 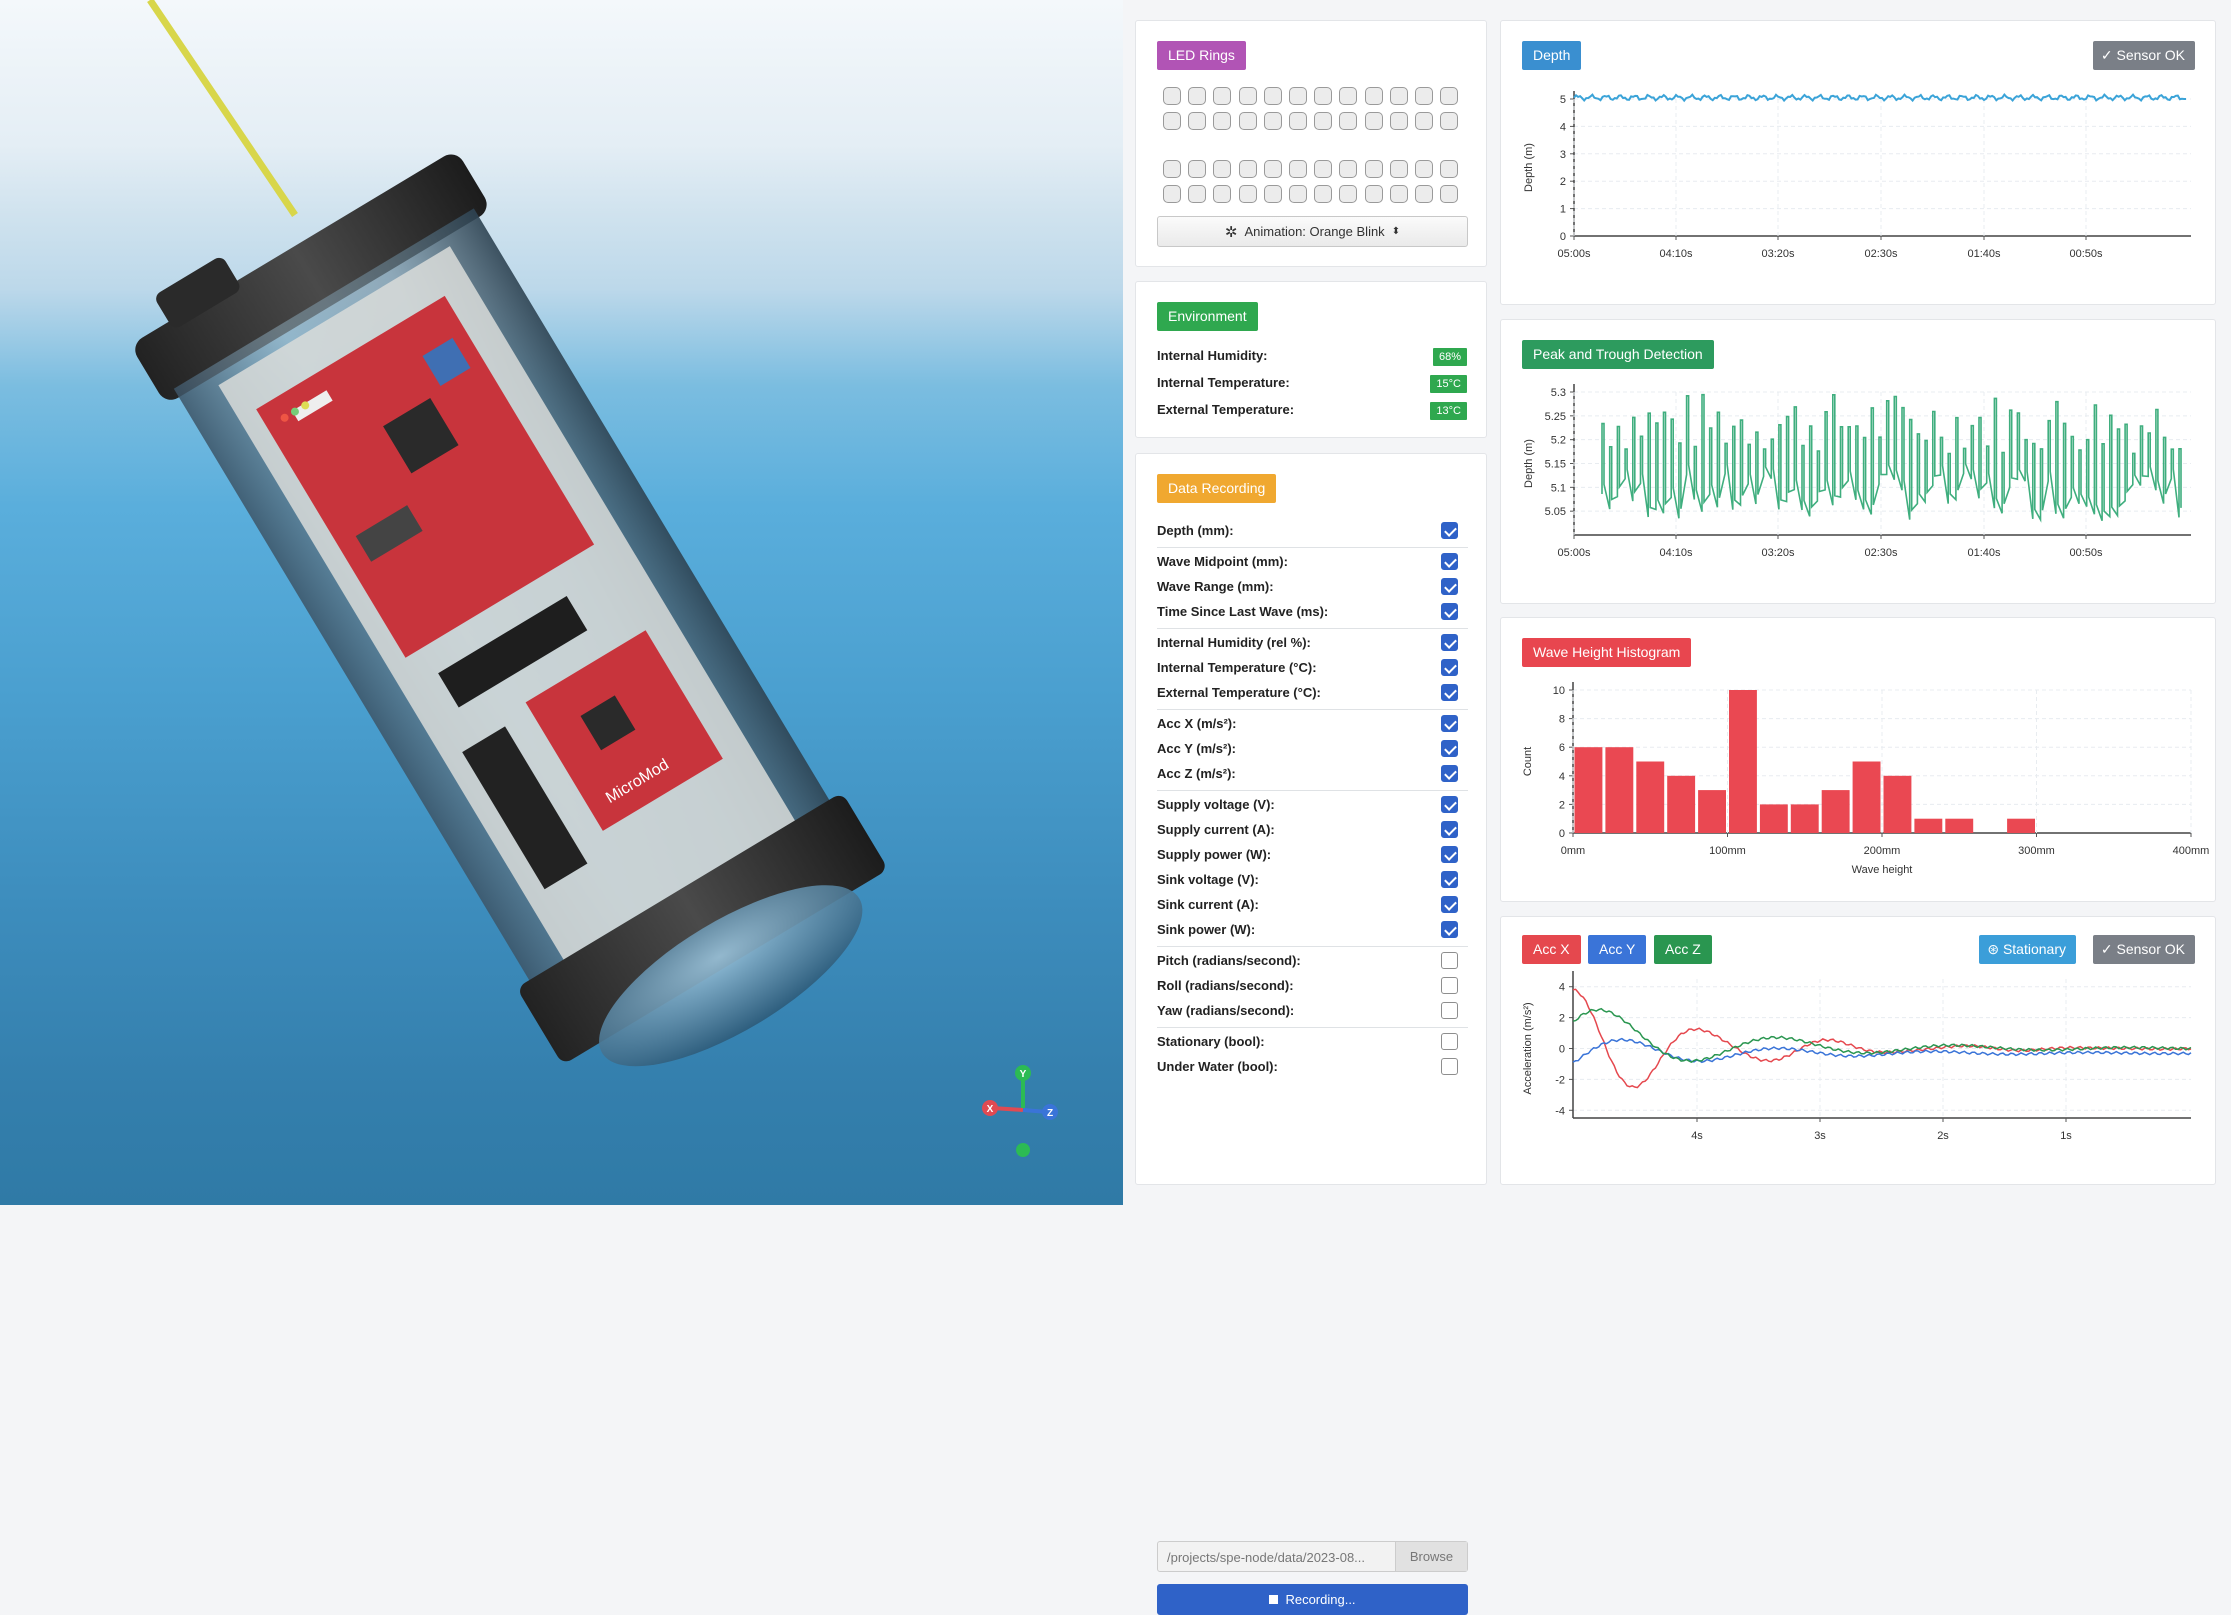 I want to click on x-tick-label: 1s, so click(x=2066, y=1136).